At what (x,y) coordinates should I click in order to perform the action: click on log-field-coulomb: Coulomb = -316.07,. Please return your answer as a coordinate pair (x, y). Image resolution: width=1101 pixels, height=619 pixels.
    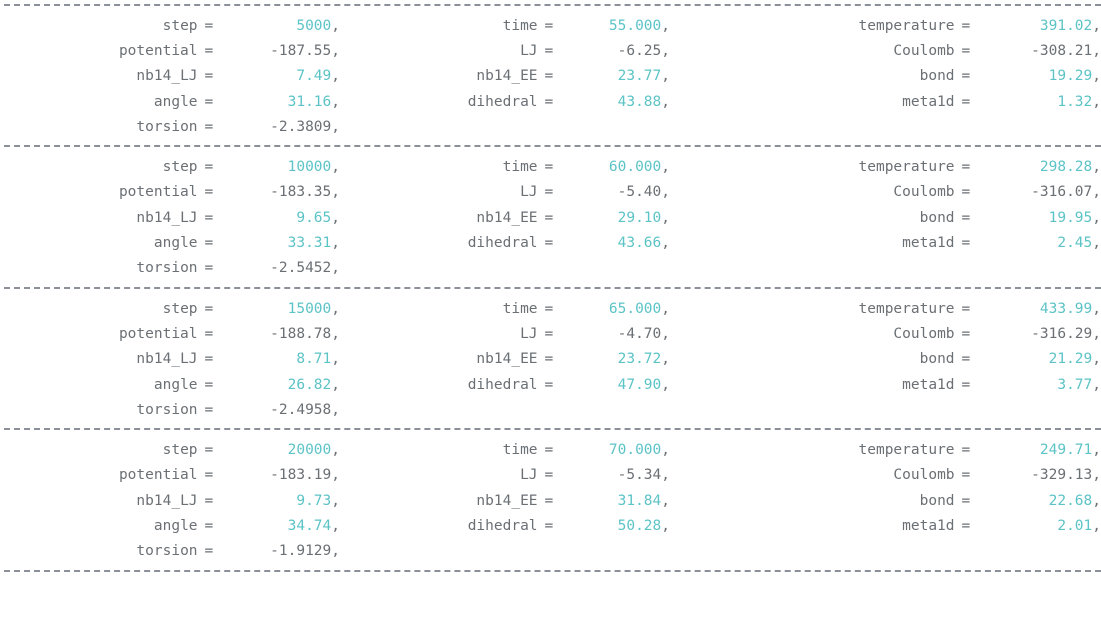
    Looking at the image, I should click on (885, 192).